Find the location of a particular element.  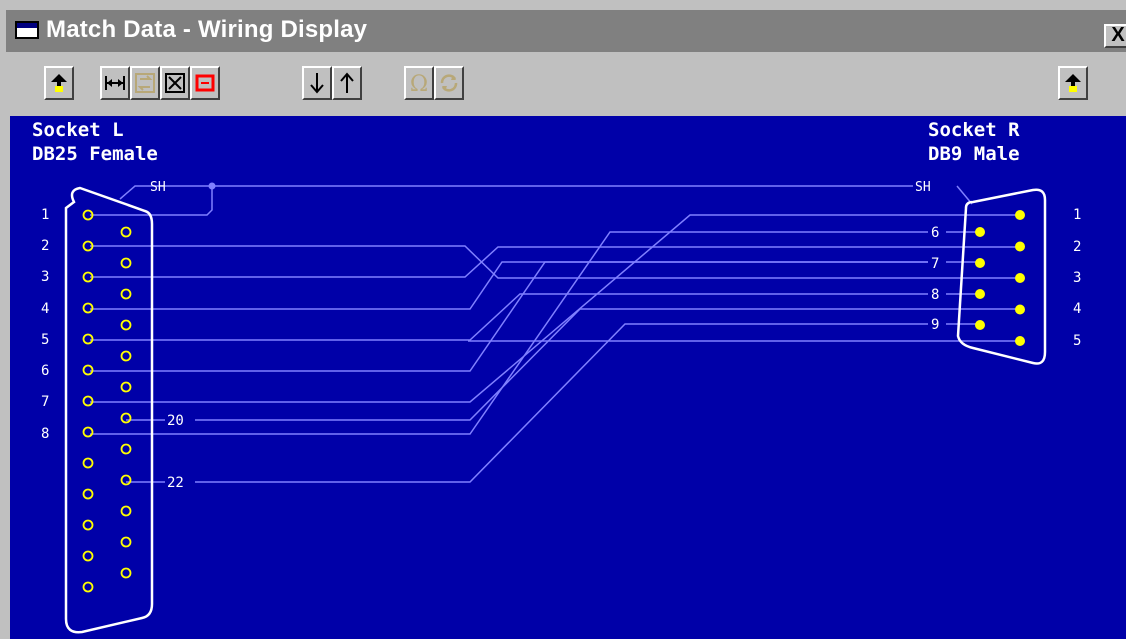

left-pin-label: 6 is located at coordinates (45, 371).